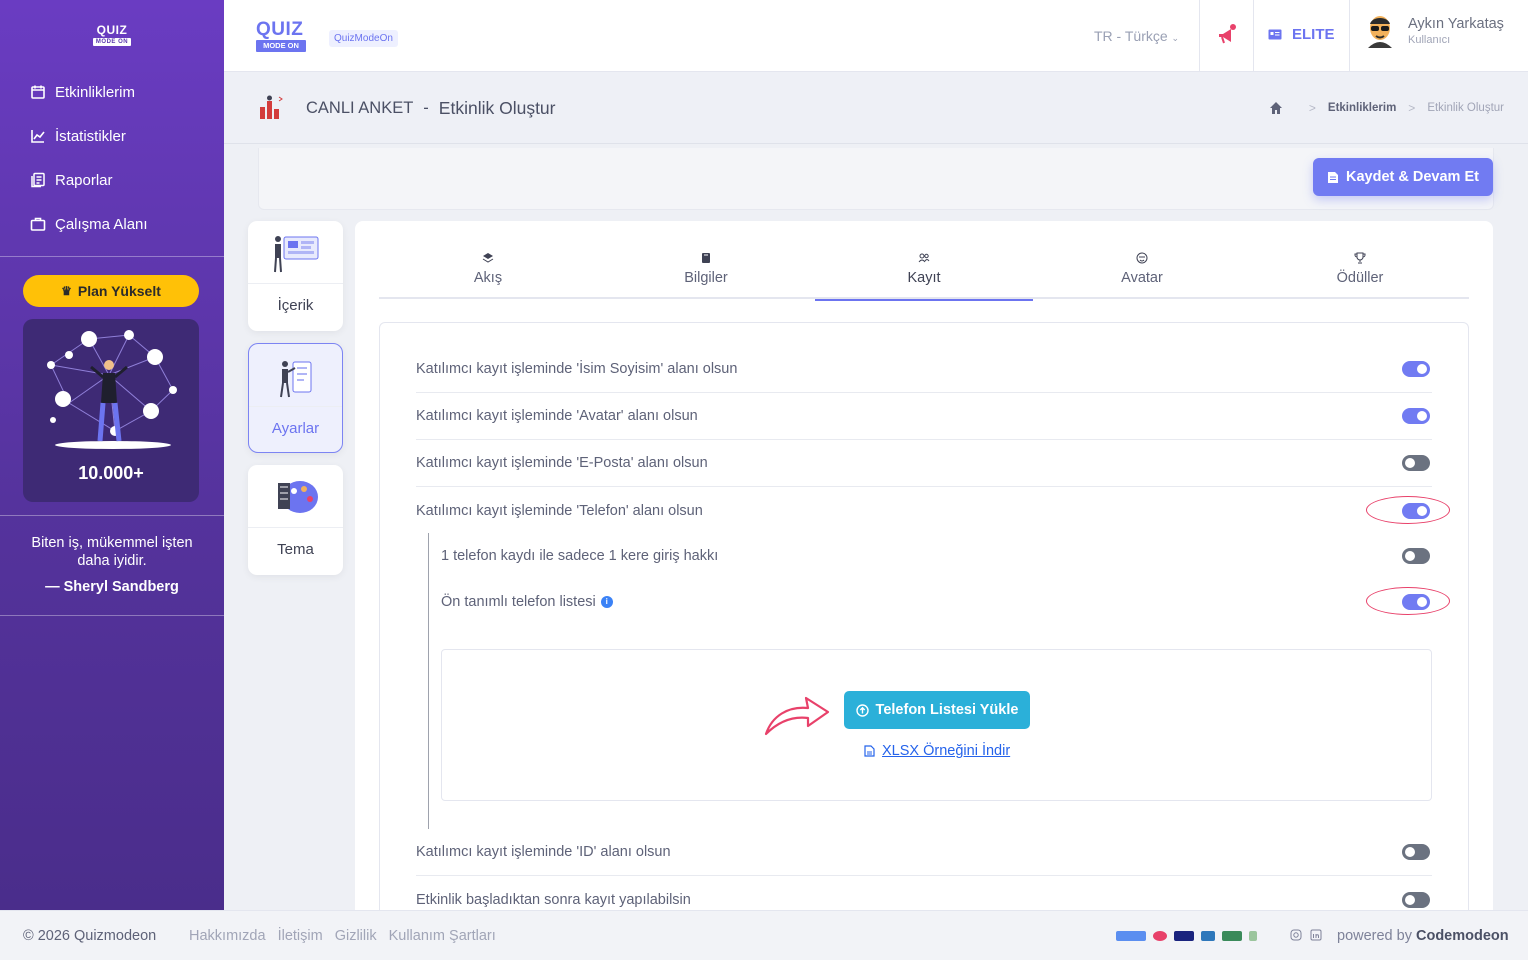  What do you see at coordinates (1416, 852) in the screenshot?
I see `id-field-toggle` at bounding box center [1416, 852].